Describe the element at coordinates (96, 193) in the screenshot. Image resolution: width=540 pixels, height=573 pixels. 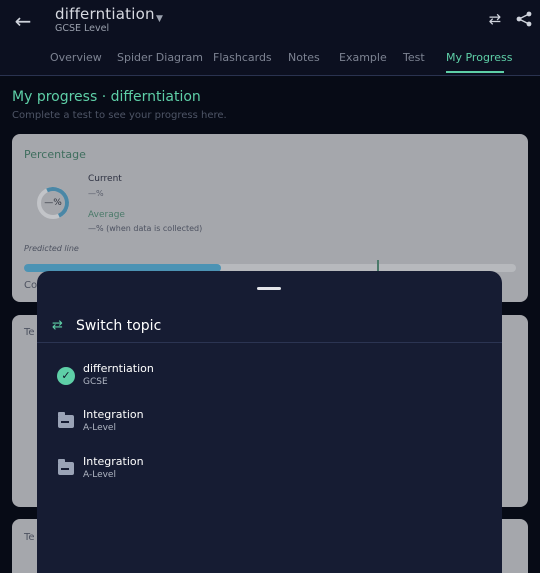
I see `current-value: —%` at that location.